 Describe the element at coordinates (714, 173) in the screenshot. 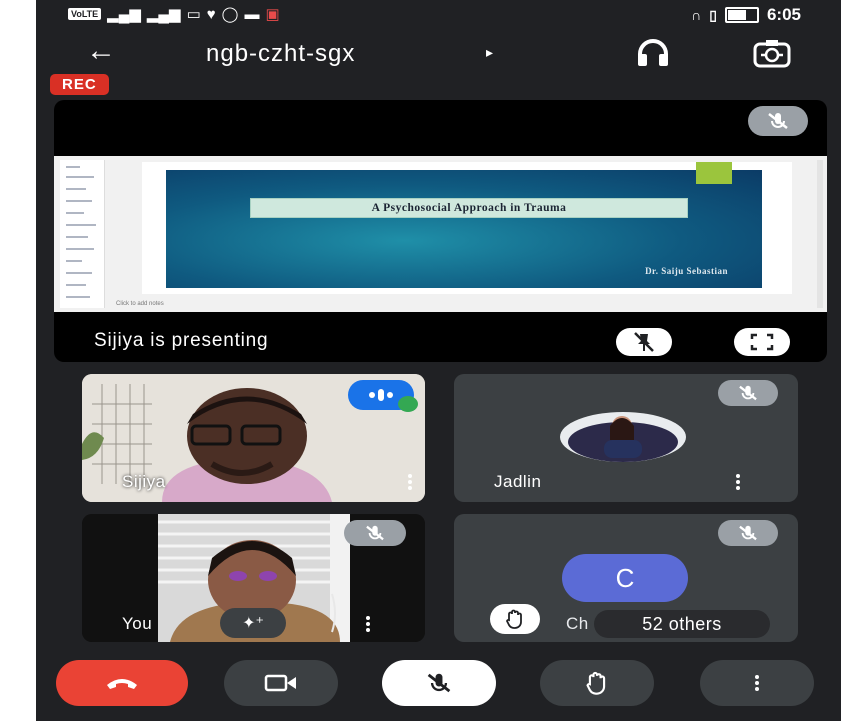

I see `slide-accent` at that location.